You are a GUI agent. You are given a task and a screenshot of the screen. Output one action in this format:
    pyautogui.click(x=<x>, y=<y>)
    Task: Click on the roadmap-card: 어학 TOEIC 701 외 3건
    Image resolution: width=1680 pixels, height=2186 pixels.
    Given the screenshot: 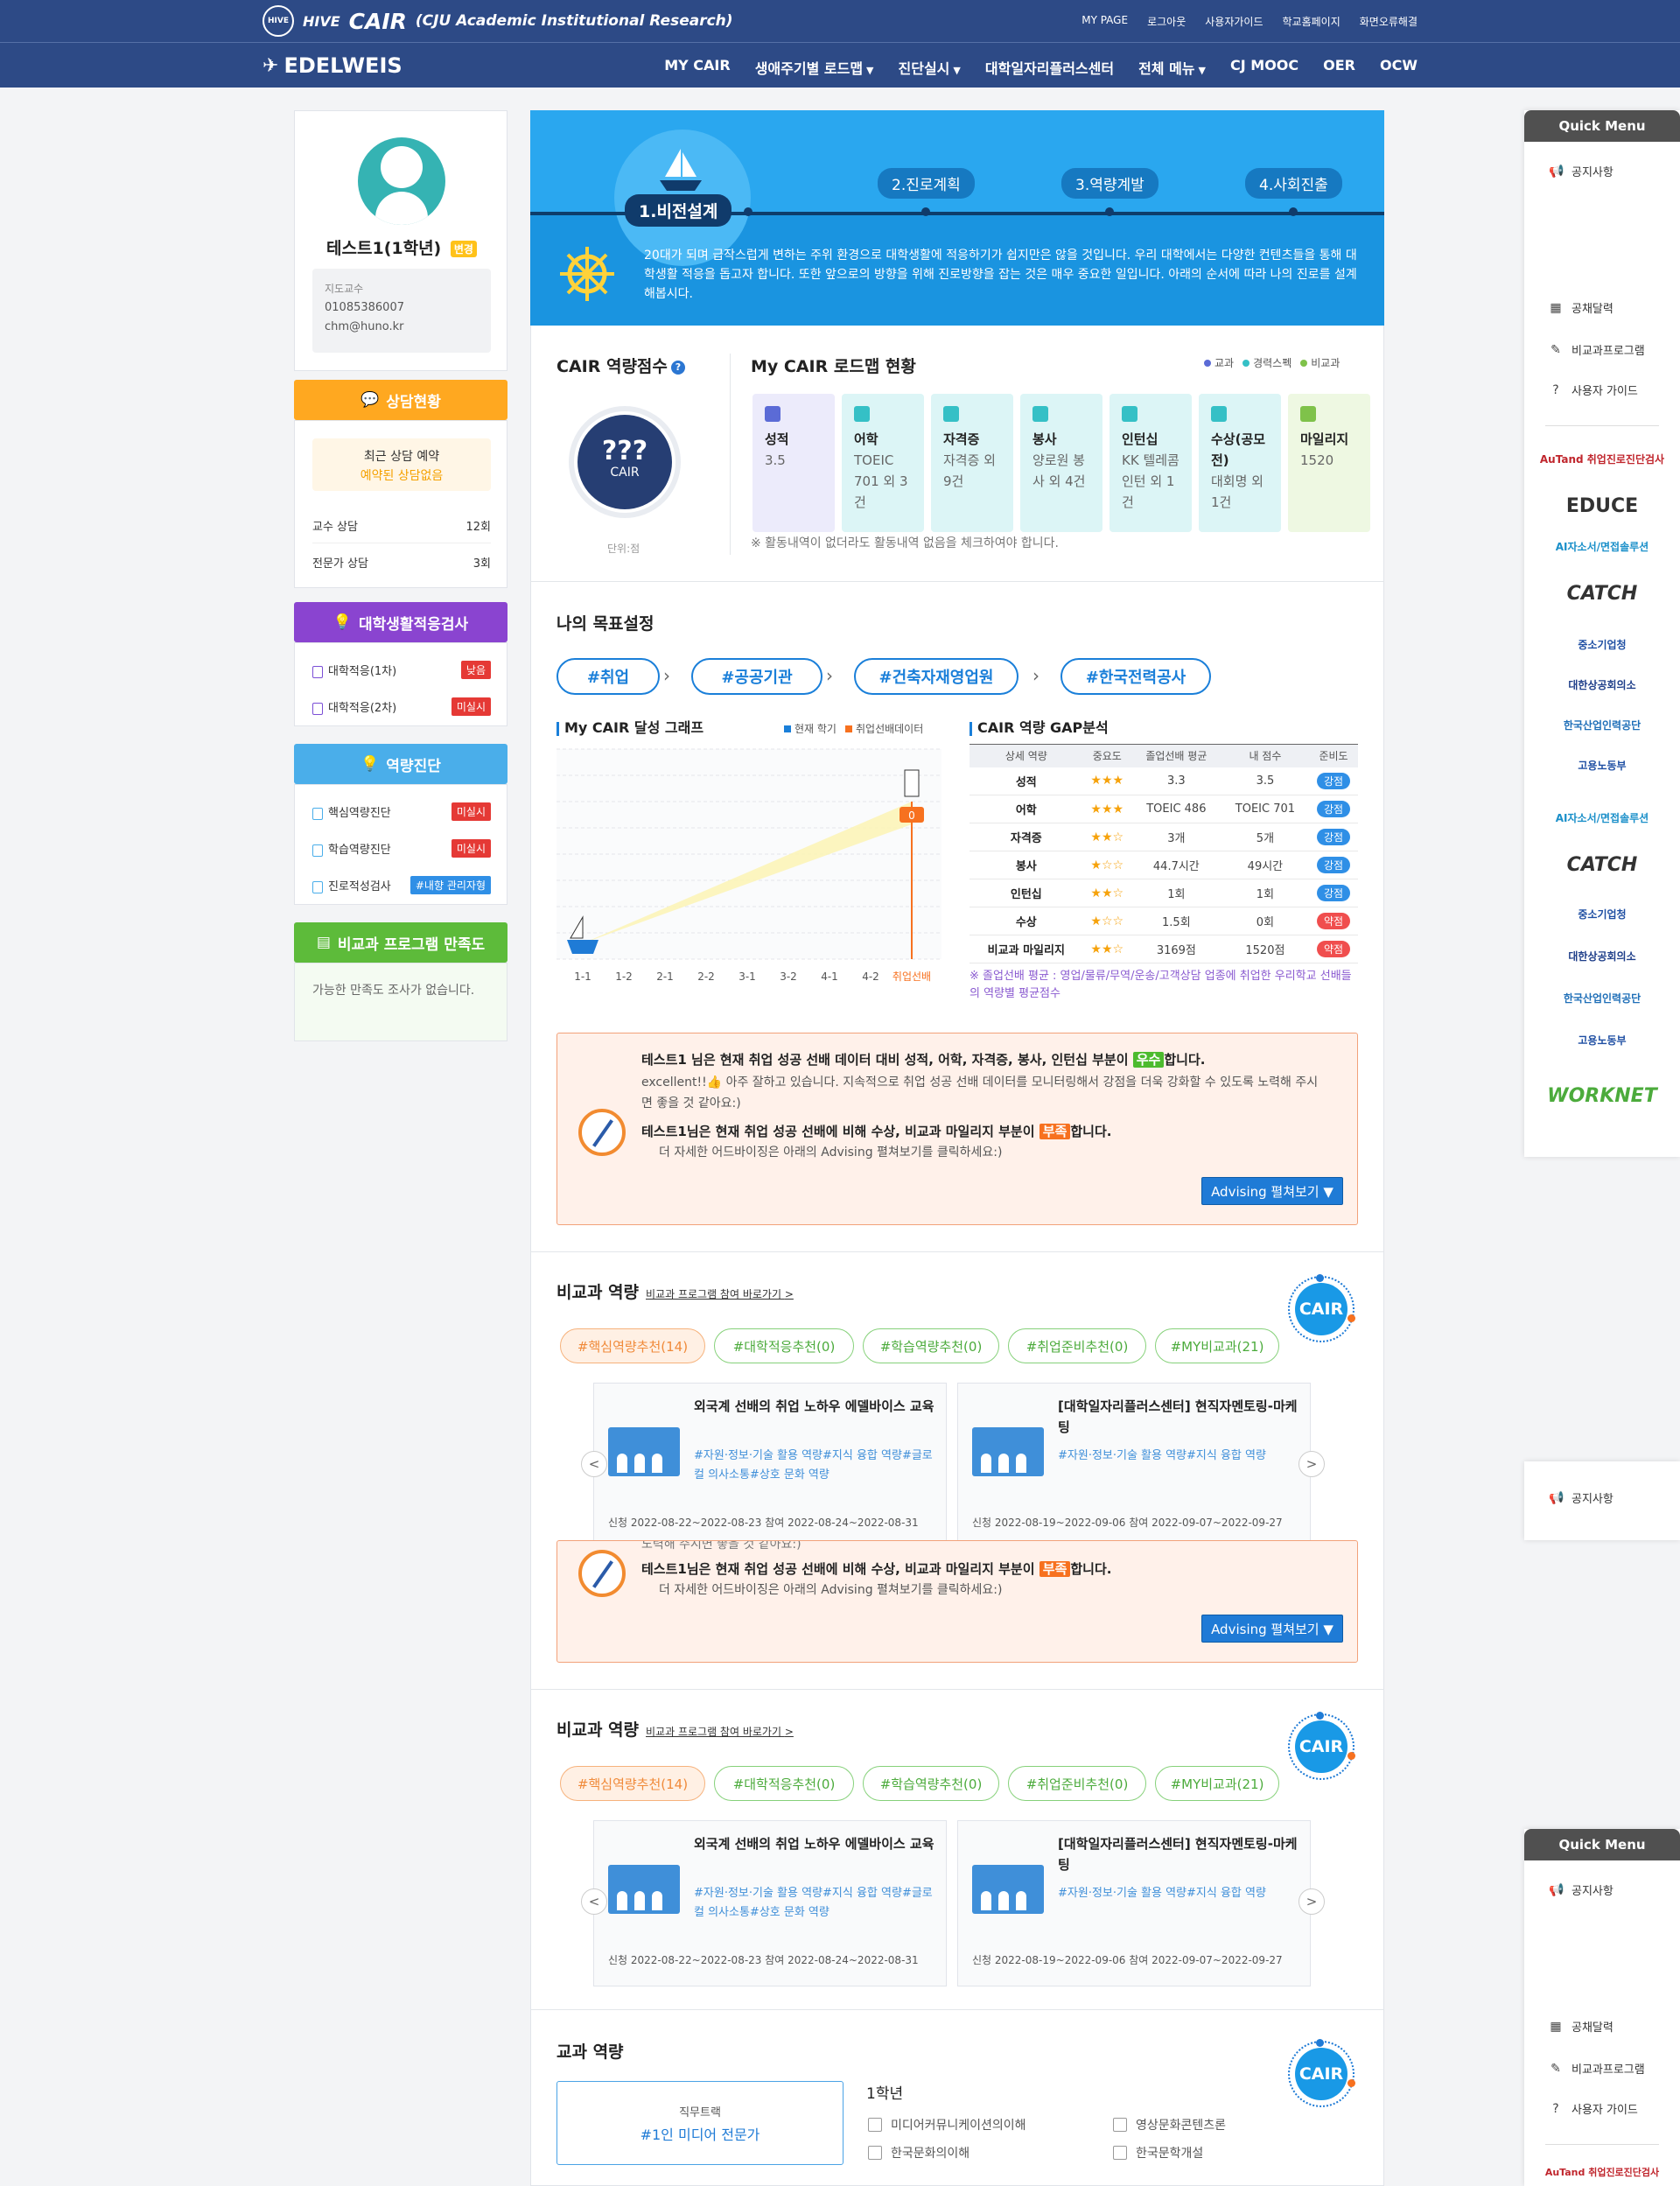 What is the action you would take?
    pyautogui.click(x=883, y=463)
    